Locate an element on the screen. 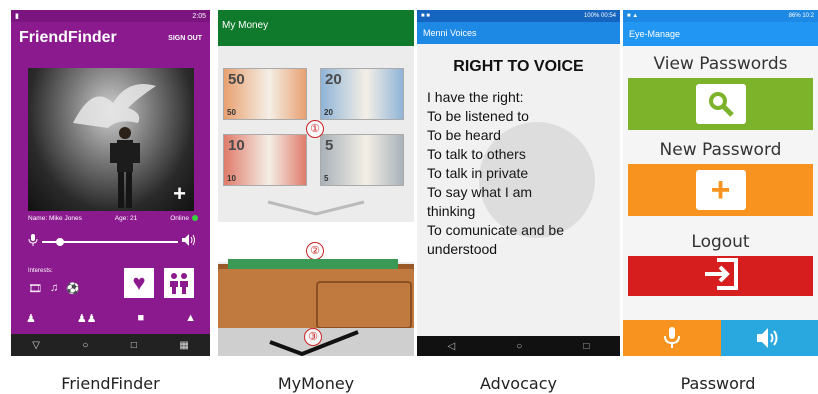  logout-button is located at coordinates (720, 276).